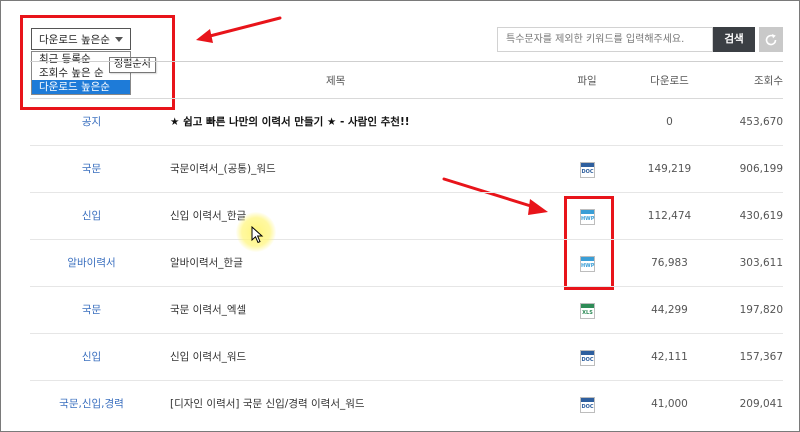  What do you see at coordinates (257, 235) in the screenshot?
I see `mouse-cursor-icon` at bounding box center [257, 235].